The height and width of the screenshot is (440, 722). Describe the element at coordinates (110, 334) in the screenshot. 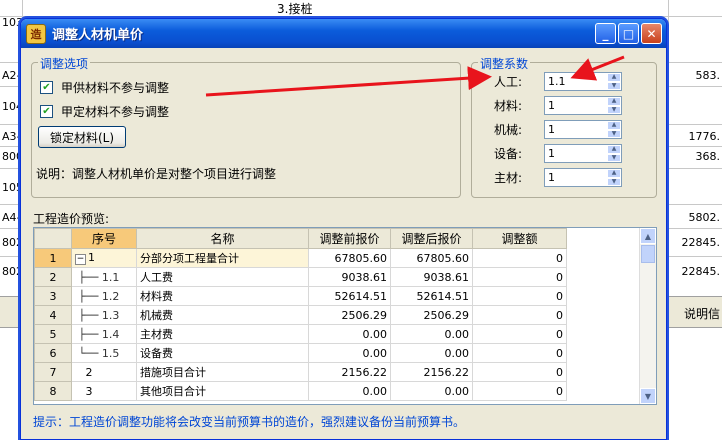

I see `seq-cell: 1.4` at that location.